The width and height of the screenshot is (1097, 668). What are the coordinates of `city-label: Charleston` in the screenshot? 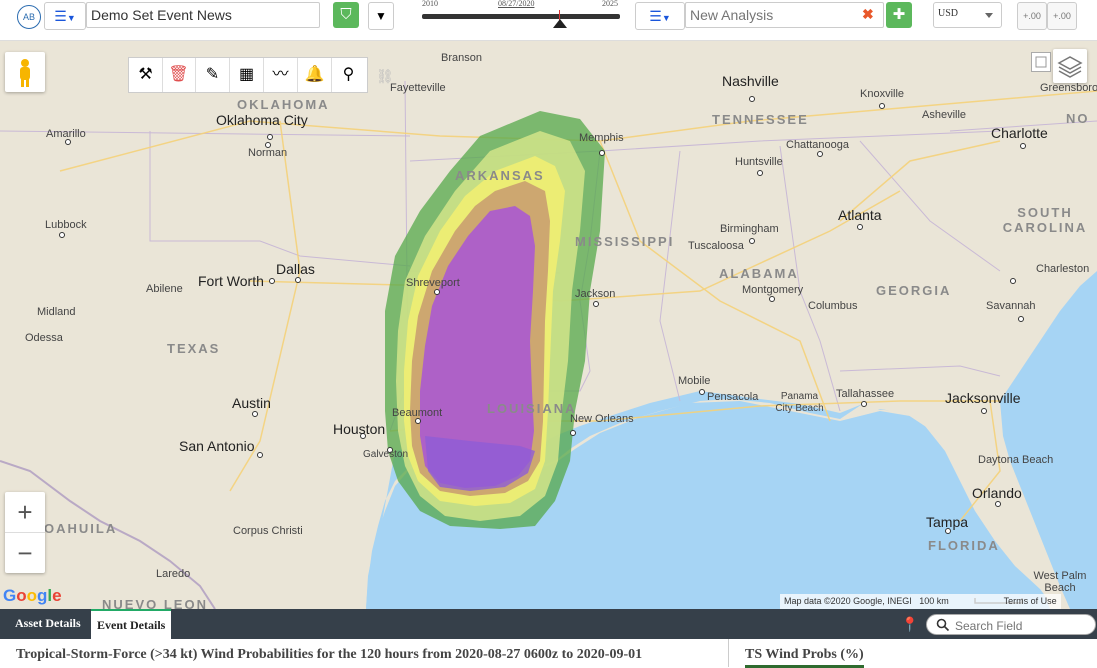 It's located at (1063, 269).